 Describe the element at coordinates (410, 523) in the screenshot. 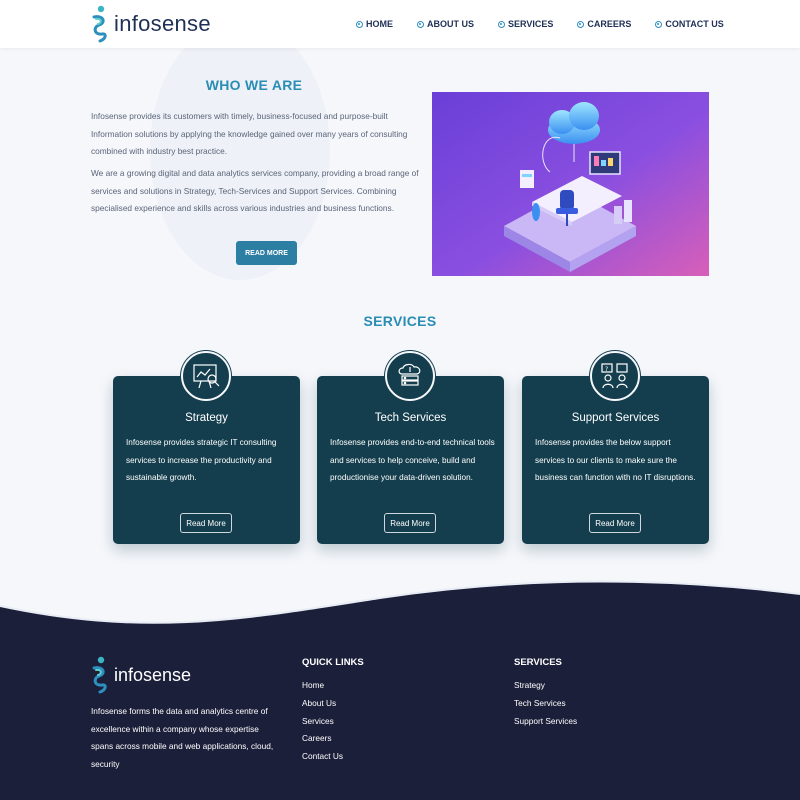

I see `tech-read-more-button: Read More` at that location.